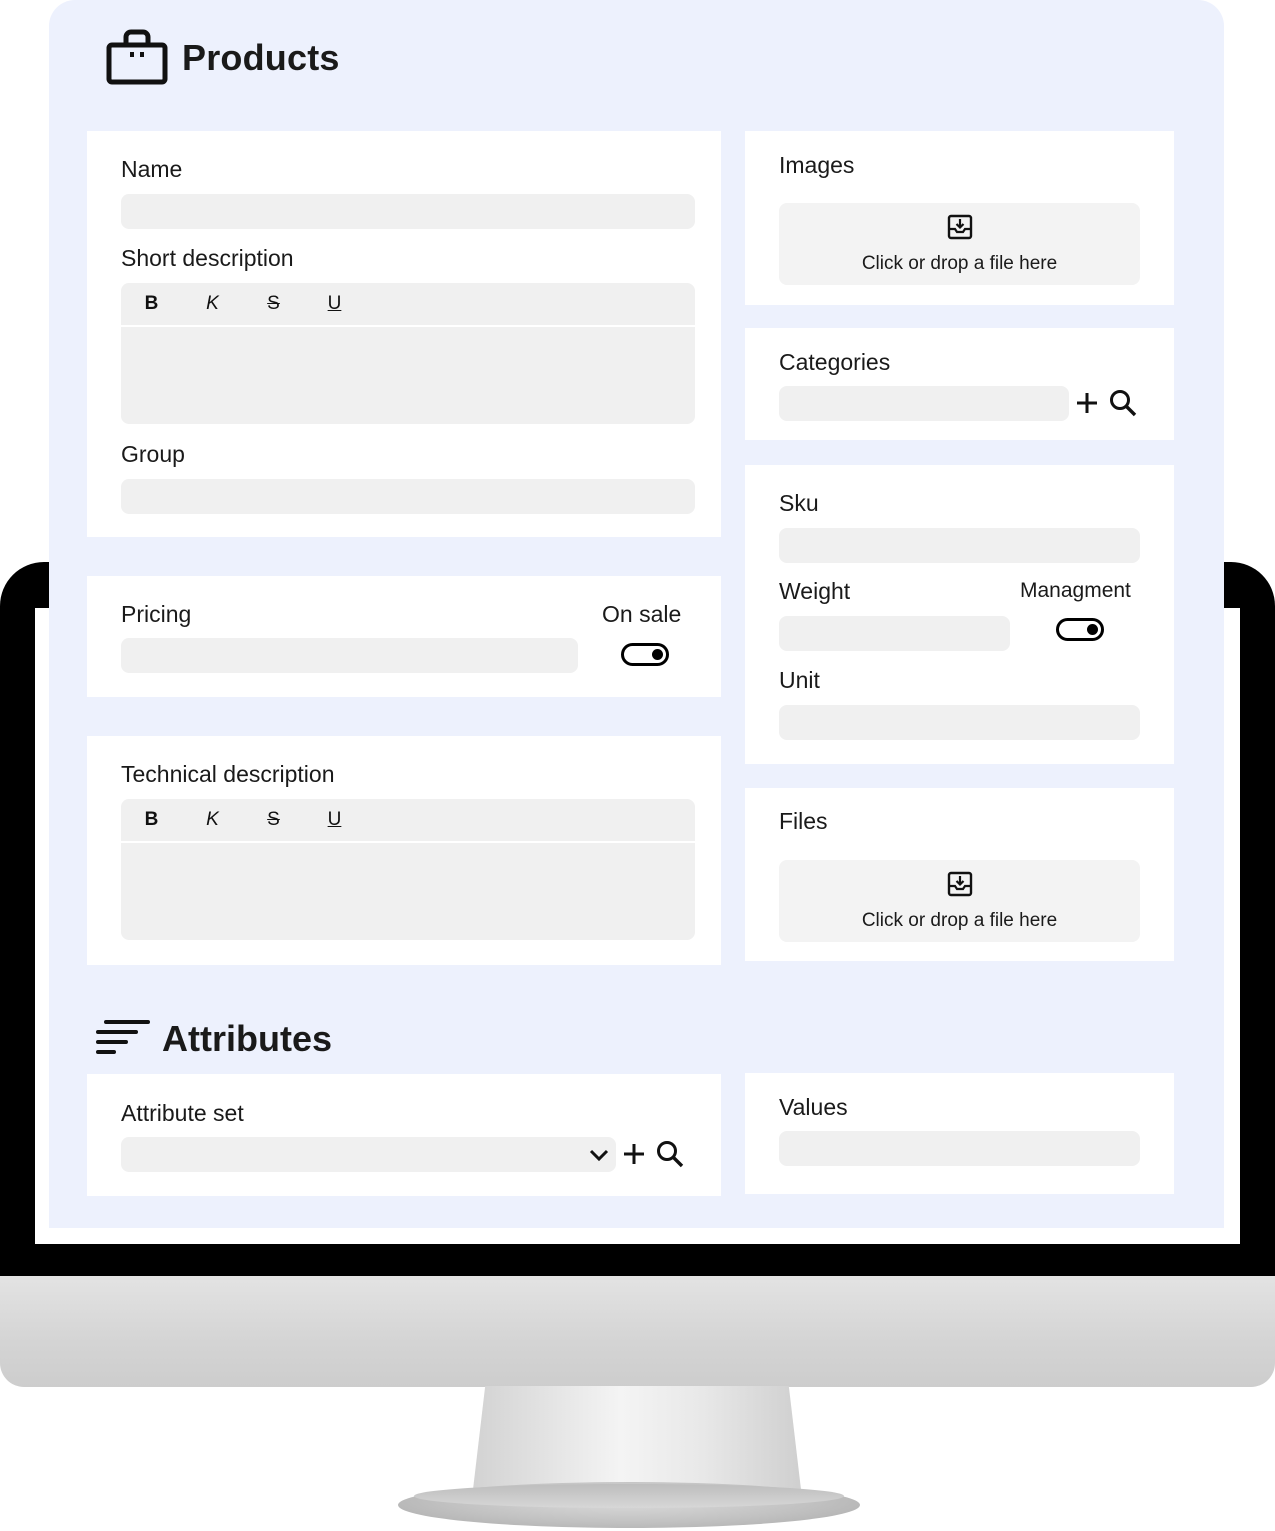 The width and height of the screenshot is (1275, 1531). Describe the element at coordinates (959, 384) in the screenshot. I see `categories-card` at that location.